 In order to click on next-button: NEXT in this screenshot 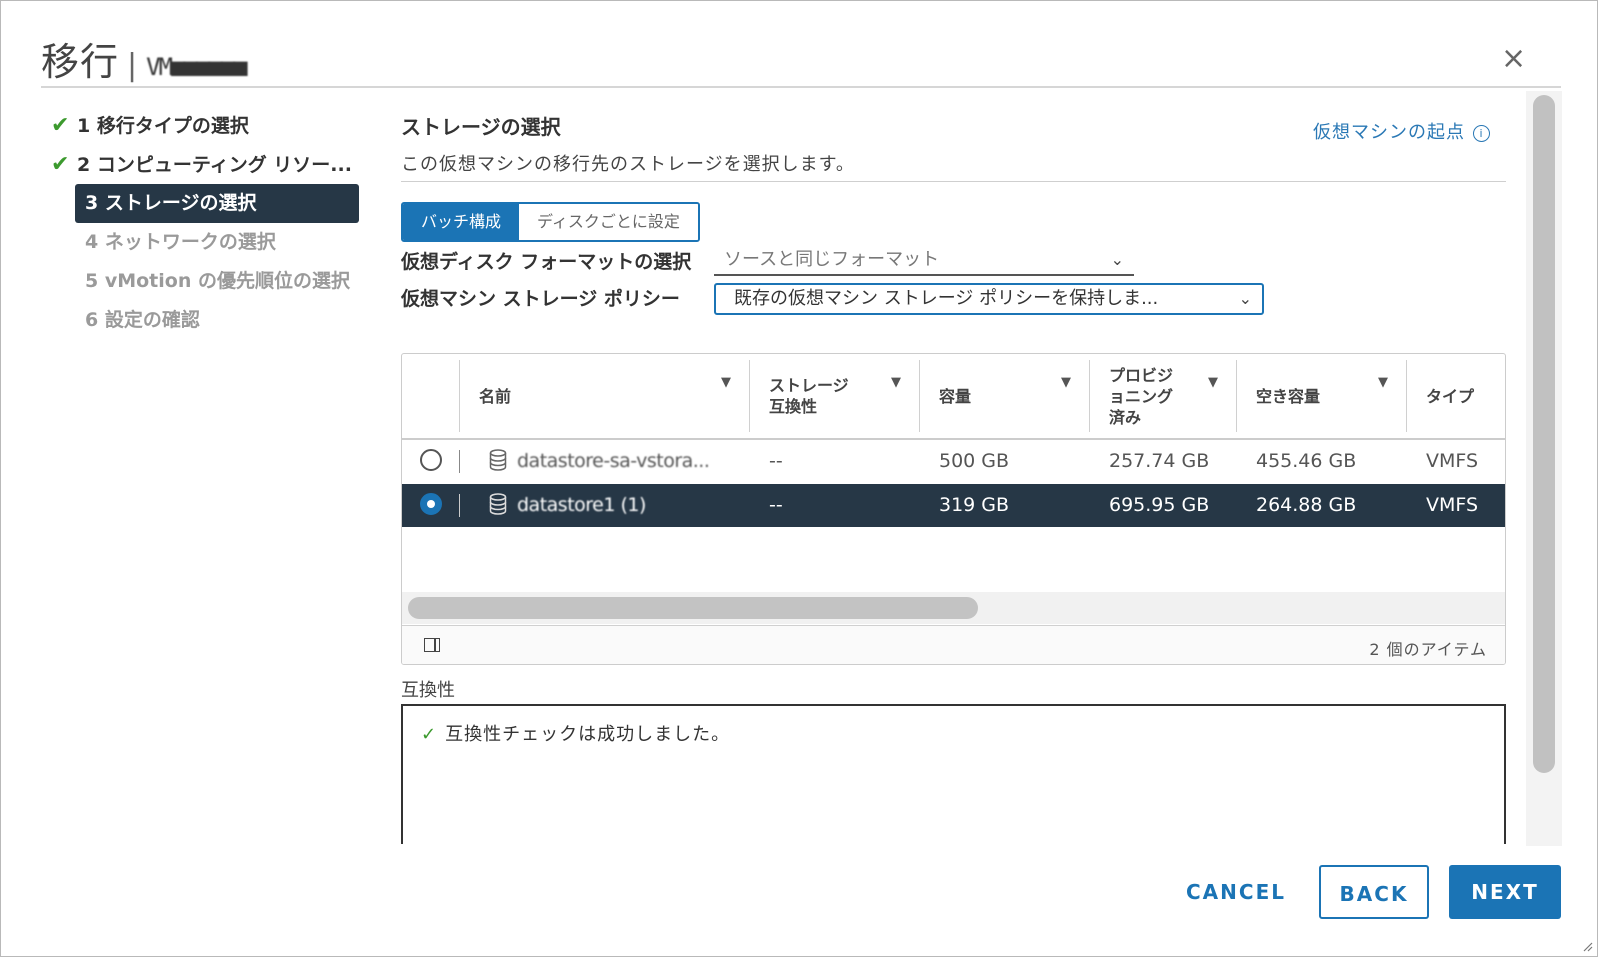, I will do `click(1505, 892)`.